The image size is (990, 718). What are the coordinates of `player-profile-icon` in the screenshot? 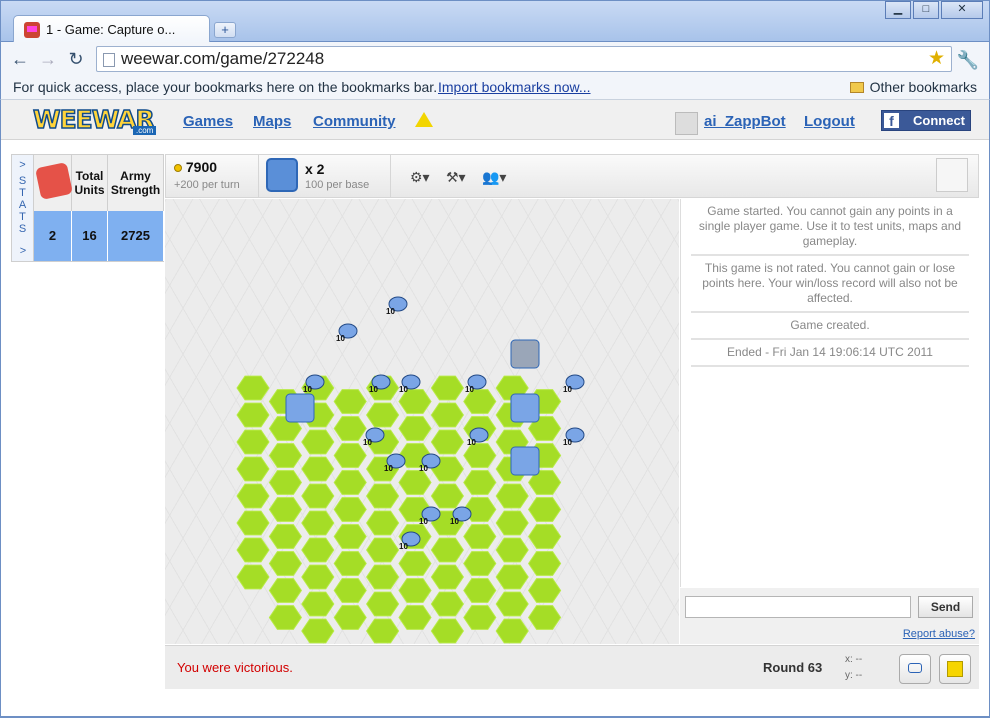 It's located at (952, 175).